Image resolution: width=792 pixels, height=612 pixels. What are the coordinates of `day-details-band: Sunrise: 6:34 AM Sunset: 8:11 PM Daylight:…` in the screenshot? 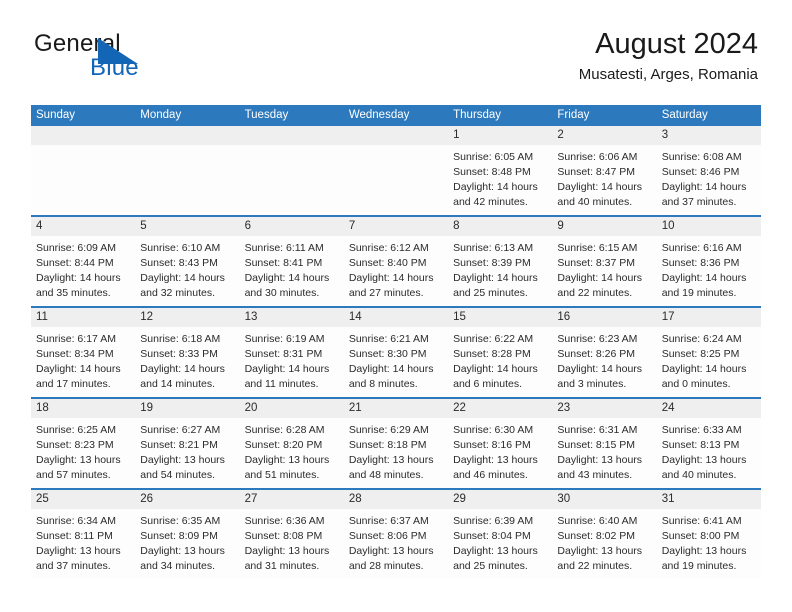 It's located at (396, 544).